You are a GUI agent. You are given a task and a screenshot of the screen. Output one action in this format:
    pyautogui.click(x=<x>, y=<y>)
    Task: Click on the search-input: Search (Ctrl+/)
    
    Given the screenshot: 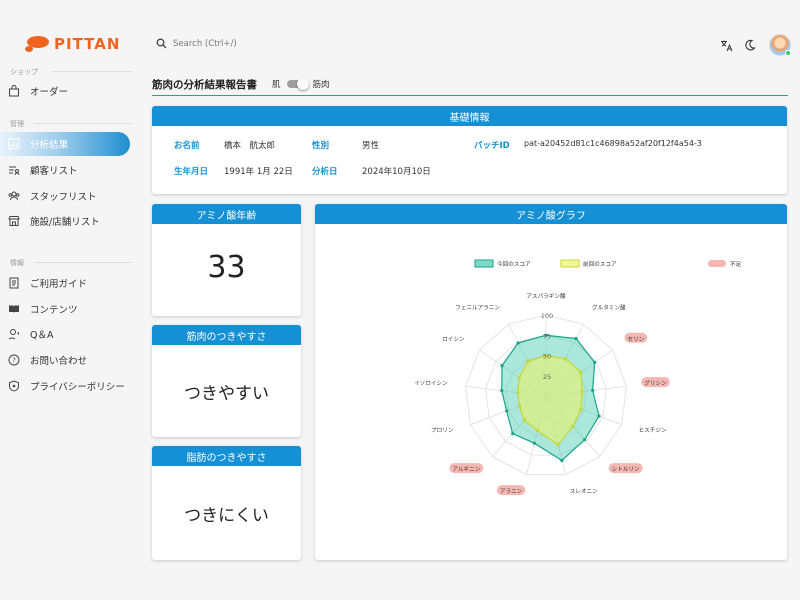 What is the action you would take?
    pyautogui.click(x=196, y=43)
    